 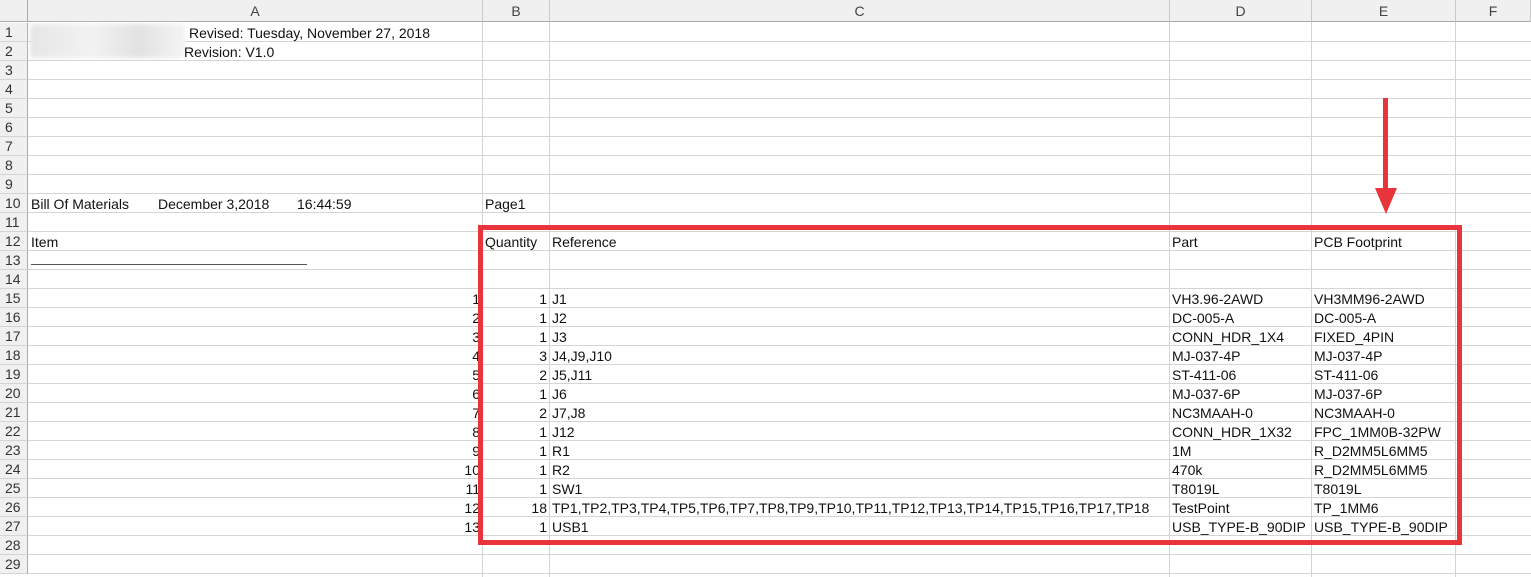 What do you see at coordinates (254, 413) in the screenshot?
I see `cell-item: 7` at bounding box center [254, 413].